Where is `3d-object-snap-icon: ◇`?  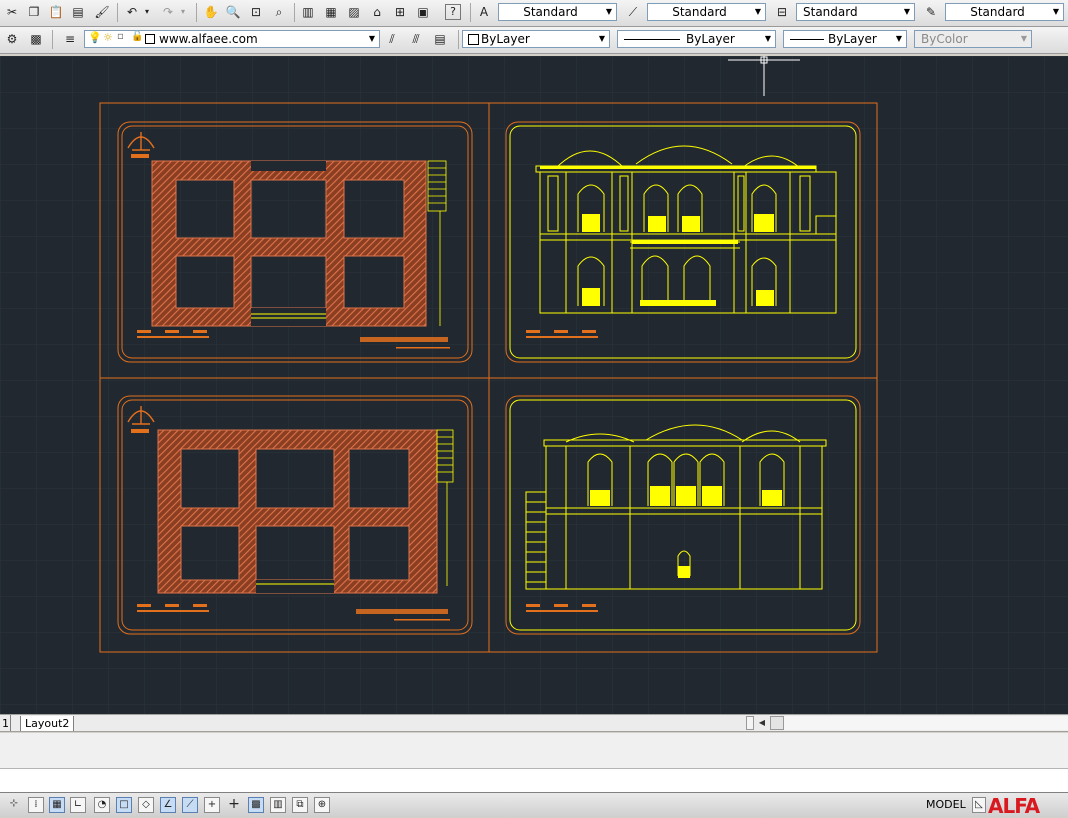
3d-object-snap-icon: ◇ is located at coordinates (146, 805).